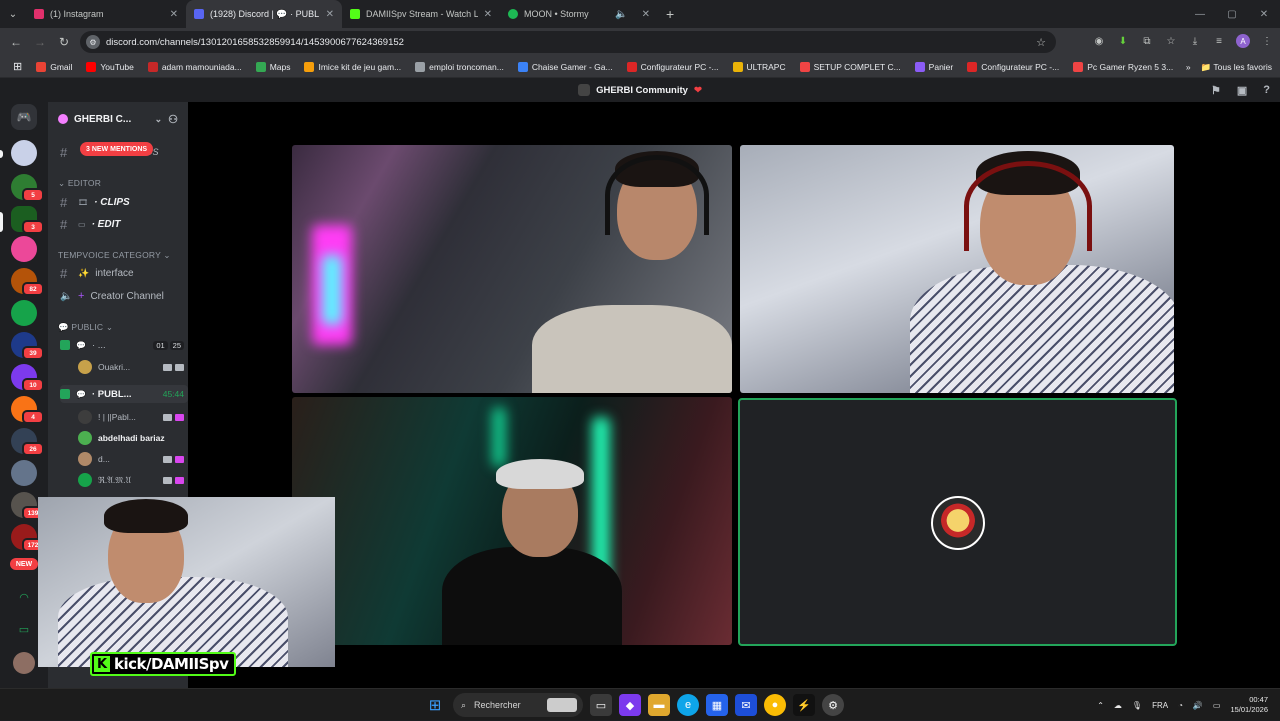  What do you see at coordinates (93, 42) in the screenshot?
I see `site-info-icon: ⚙` at bounding box center [93, 42].